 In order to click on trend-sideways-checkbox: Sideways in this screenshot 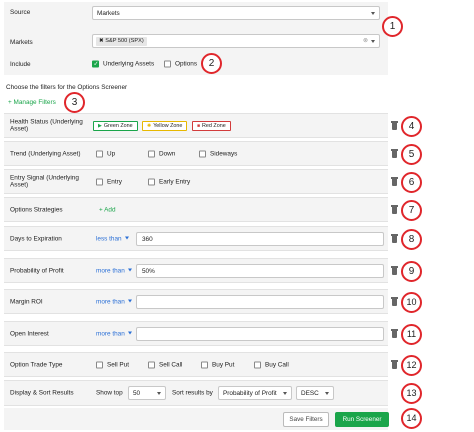, I will do `click(218, 153)`.